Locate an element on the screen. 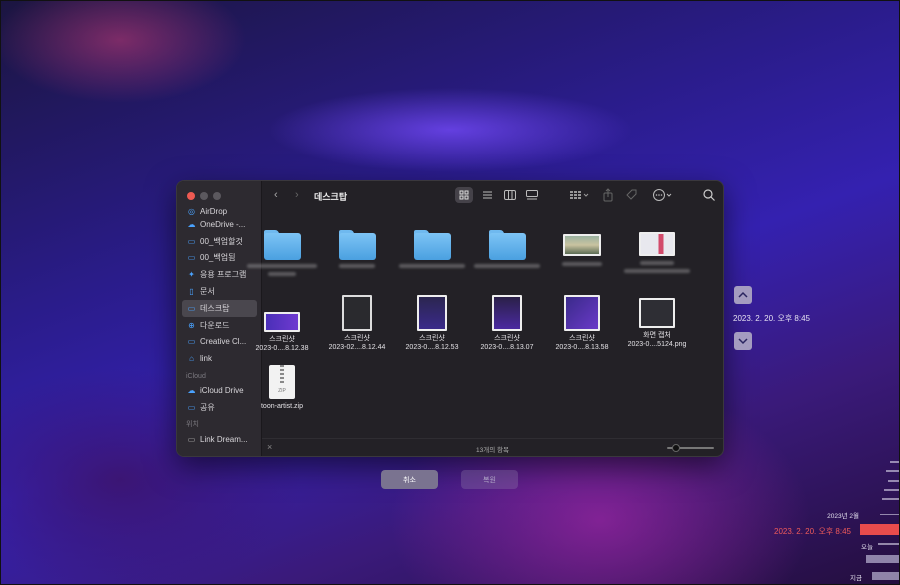 This screenshot has width=900, height=585. column-view-icon is located at coordinates (510, 195).